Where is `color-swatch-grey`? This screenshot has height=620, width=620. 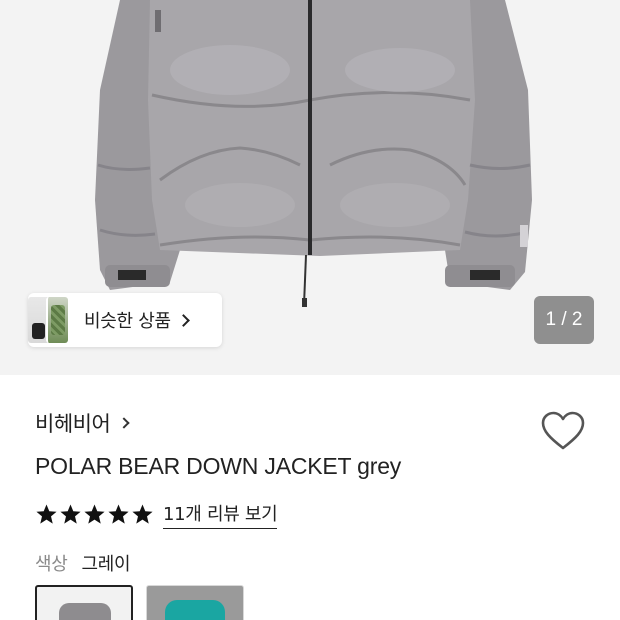
color-swatch-grey is located at coordinates (84, 602).